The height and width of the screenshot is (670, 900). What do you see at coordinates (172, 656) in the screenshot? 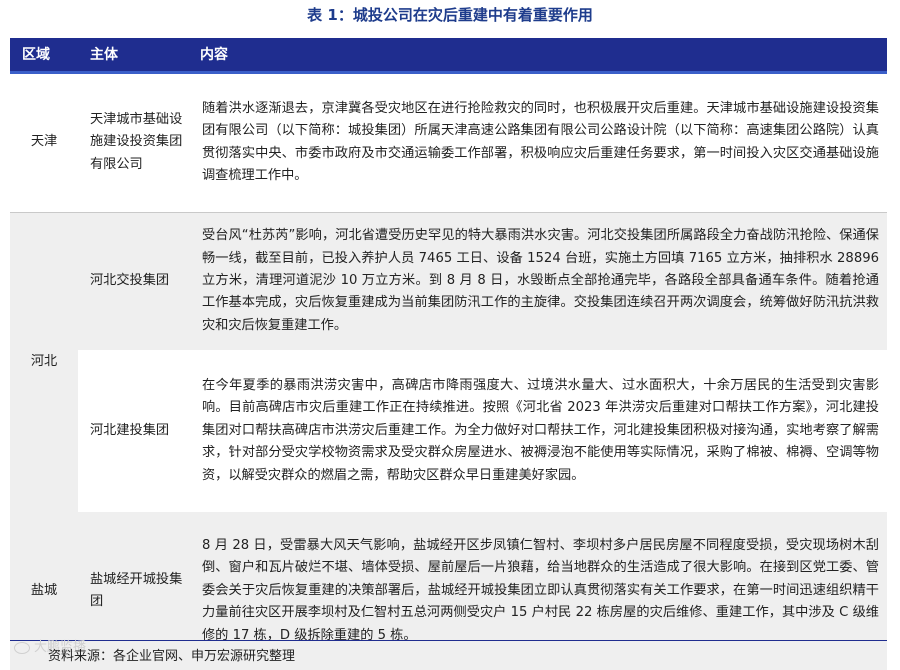
I see `source-note: 资料来源：各企业官网、申万宏源研究整理` at bounding box center [172, 656].